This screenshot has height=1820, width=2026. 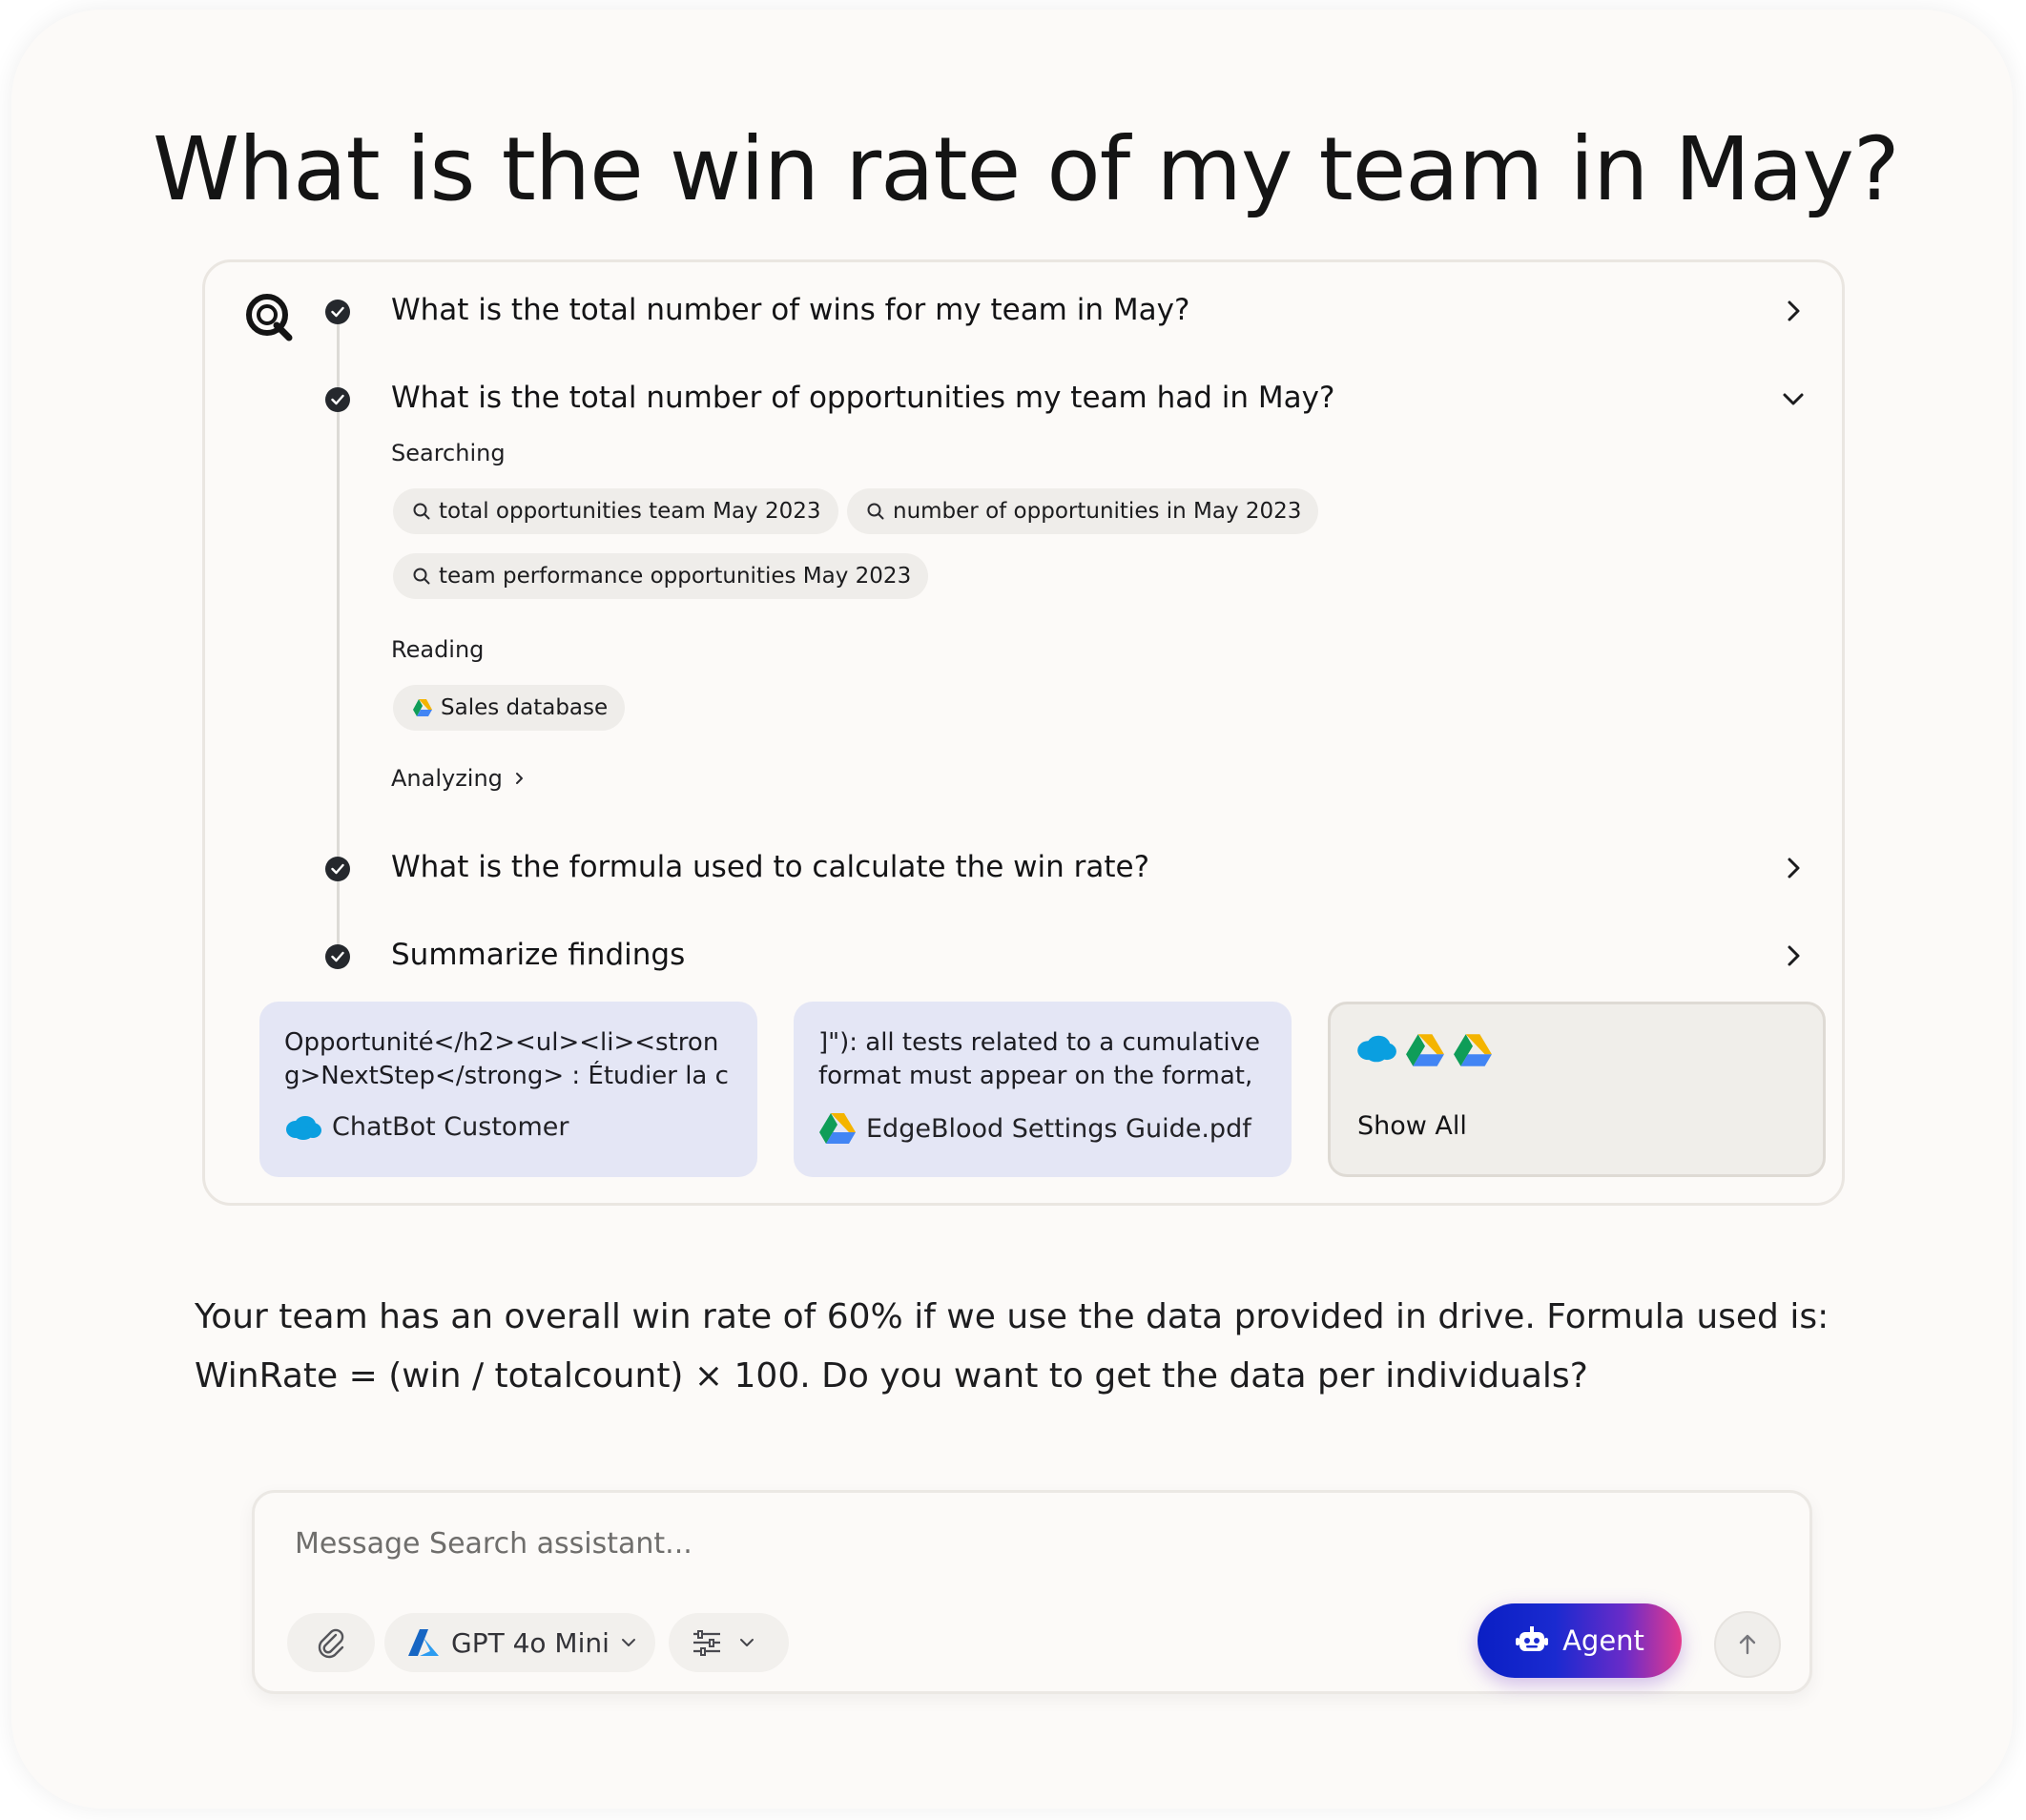 I want to click on search-query-chip: number of opportunities in May 2023, so click(x=1083, y=511).